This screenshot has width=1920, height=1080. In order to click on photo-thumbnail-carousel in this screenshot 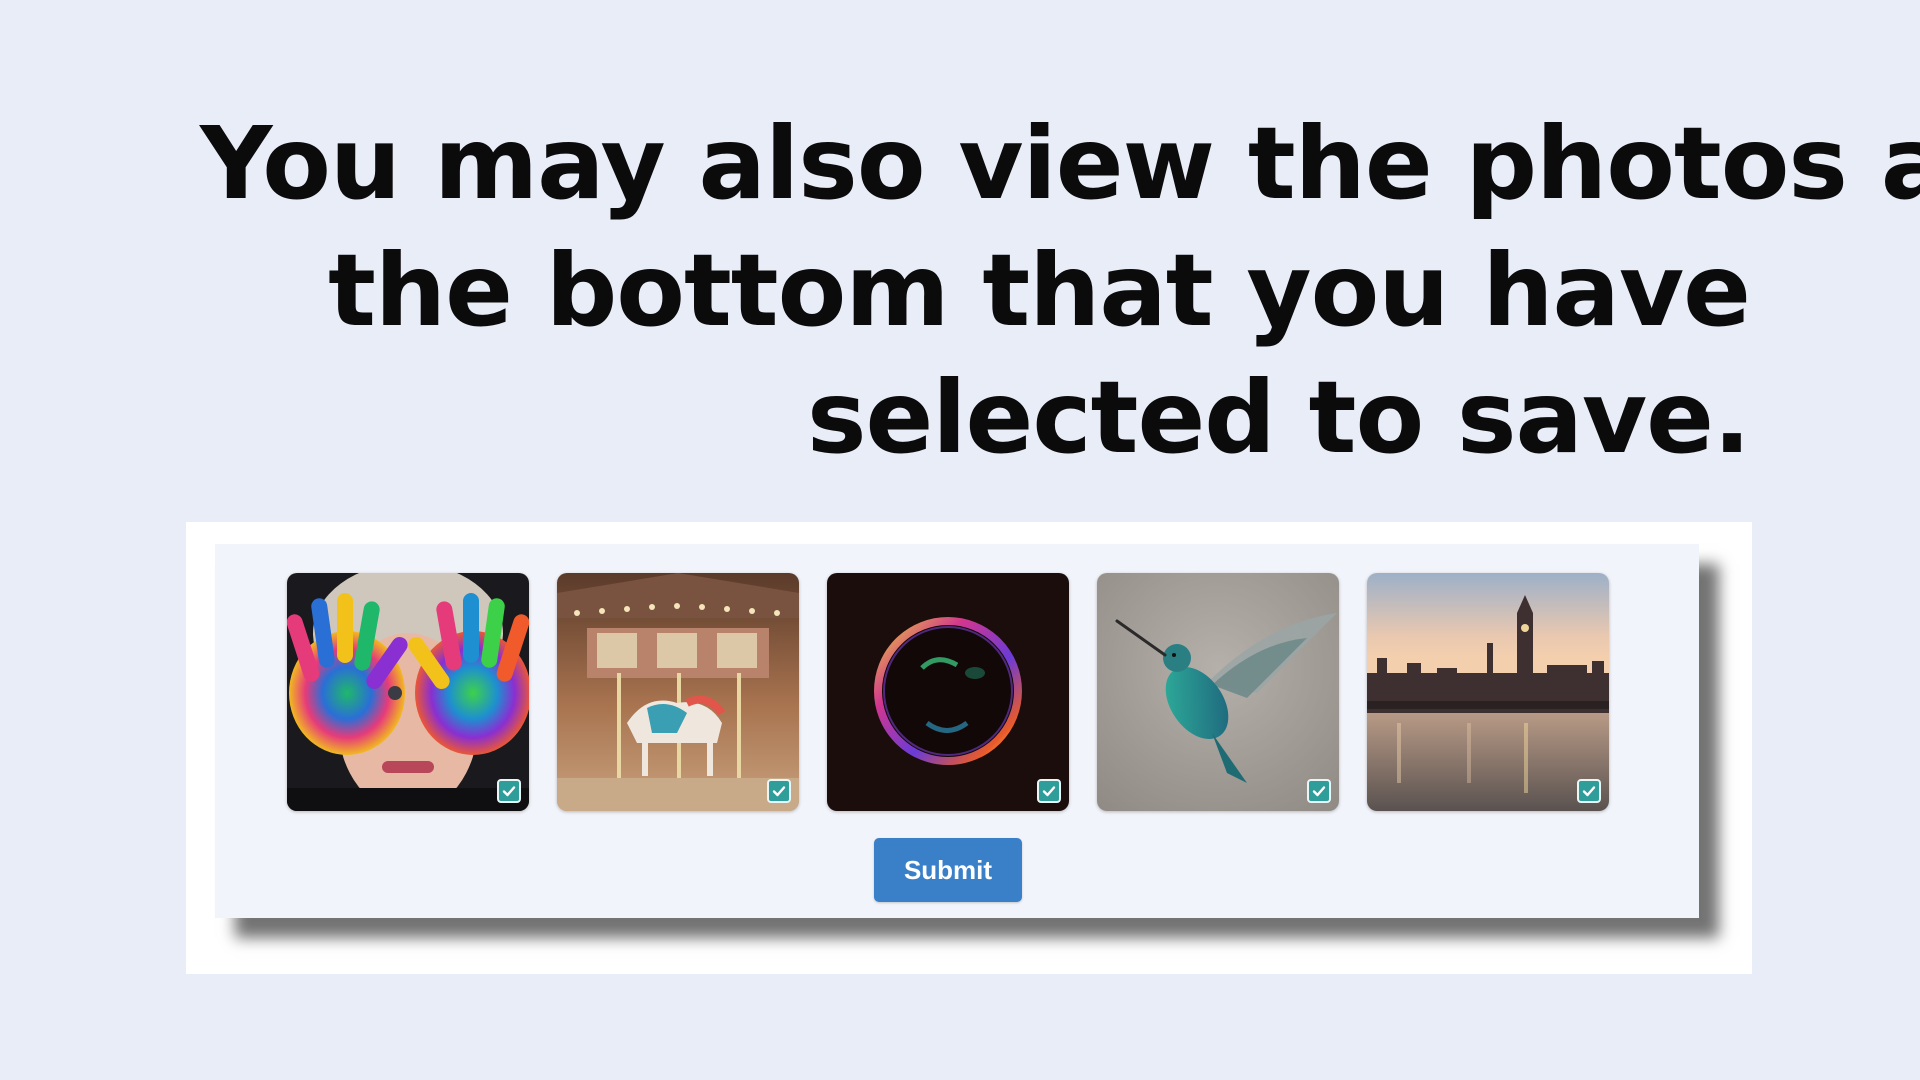, I will do `click(678, 692)`.